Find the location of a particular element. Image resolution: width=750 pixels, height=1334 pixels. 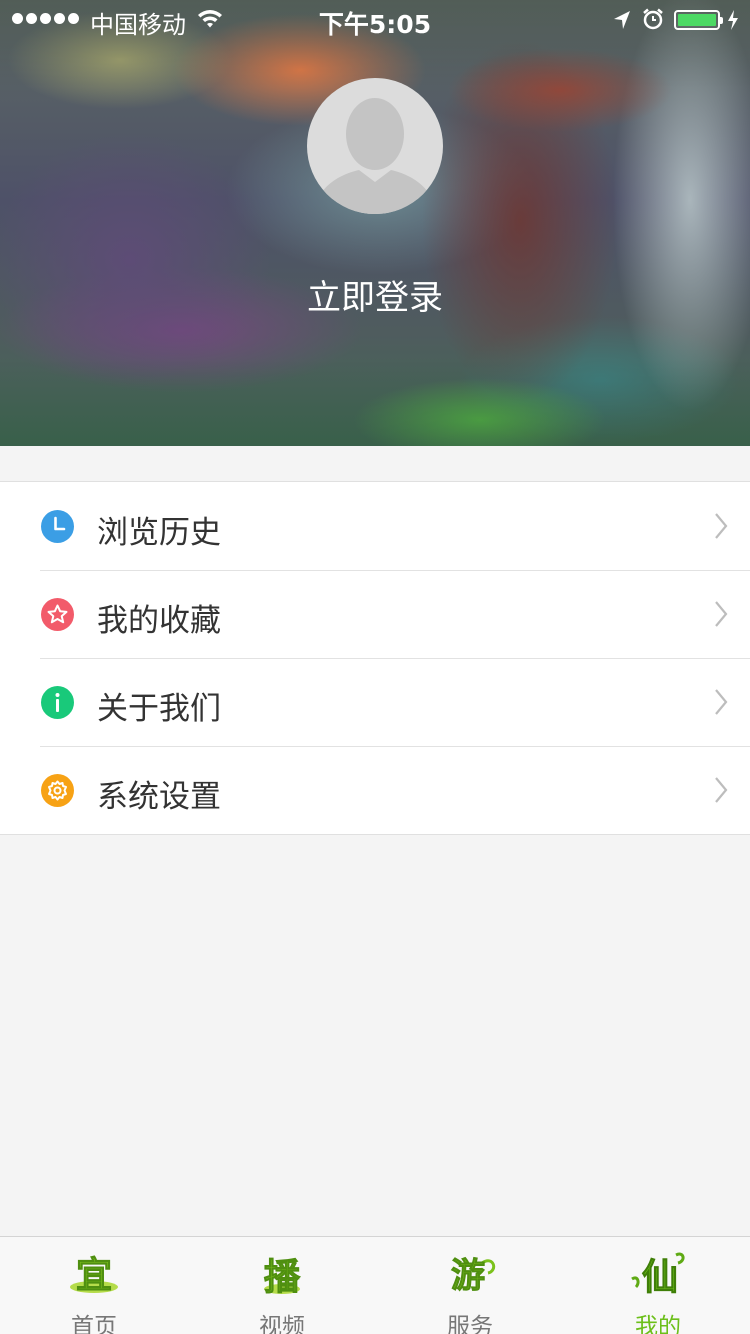

tab-glyph: 游 is located at coordinates (468, 1276).